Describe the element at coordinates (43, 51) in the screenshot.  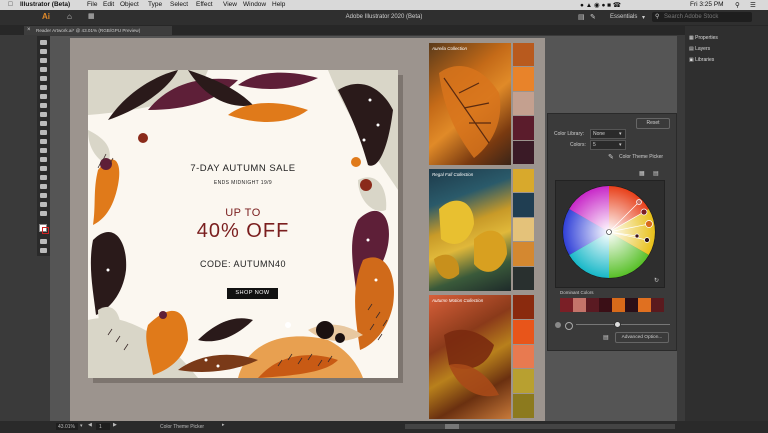
I see `direct-selection-tool-icon` at that location.